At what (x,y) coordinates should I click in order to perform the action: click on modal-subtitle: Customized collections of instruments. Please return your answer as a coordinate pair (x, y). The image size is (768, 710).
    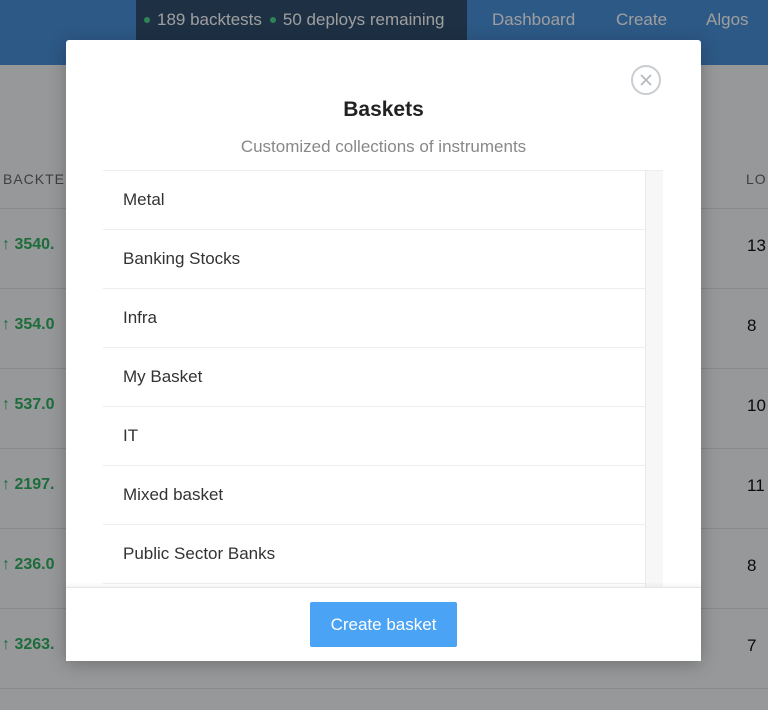
    Looking at the image, I should click on (383, 146).